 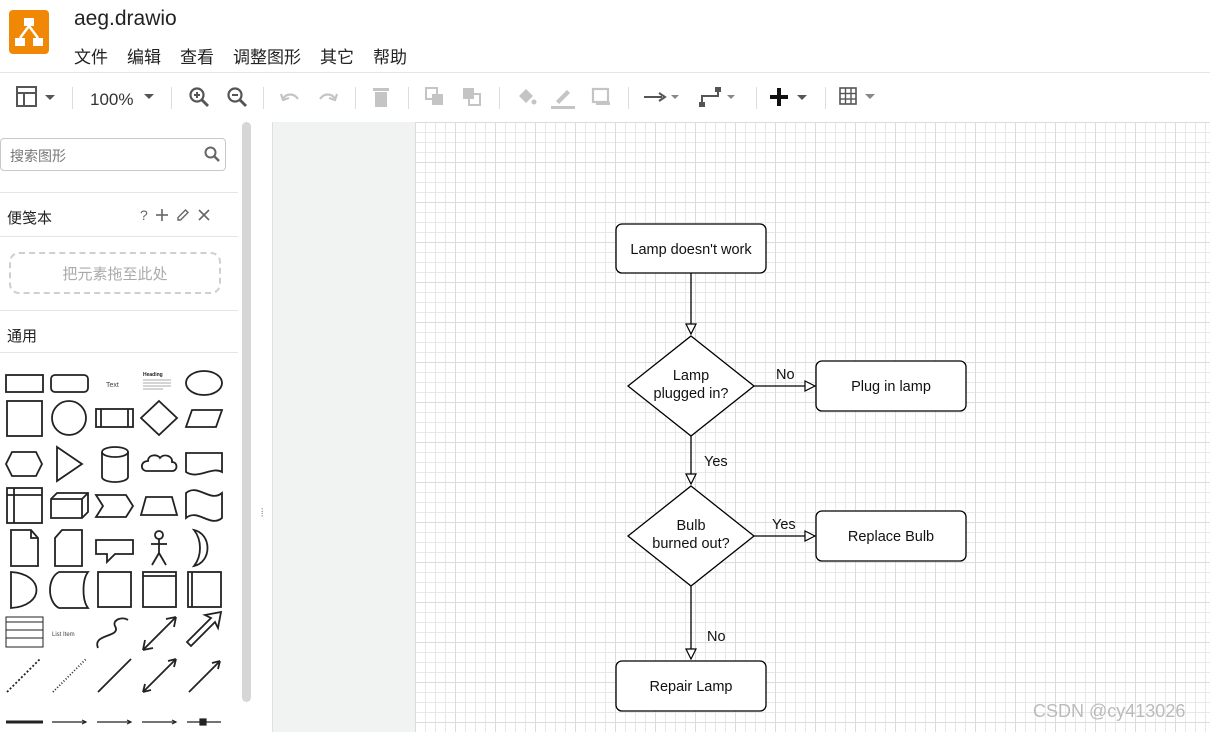 I want to click on redo-icon, so click(x=328, y=97).